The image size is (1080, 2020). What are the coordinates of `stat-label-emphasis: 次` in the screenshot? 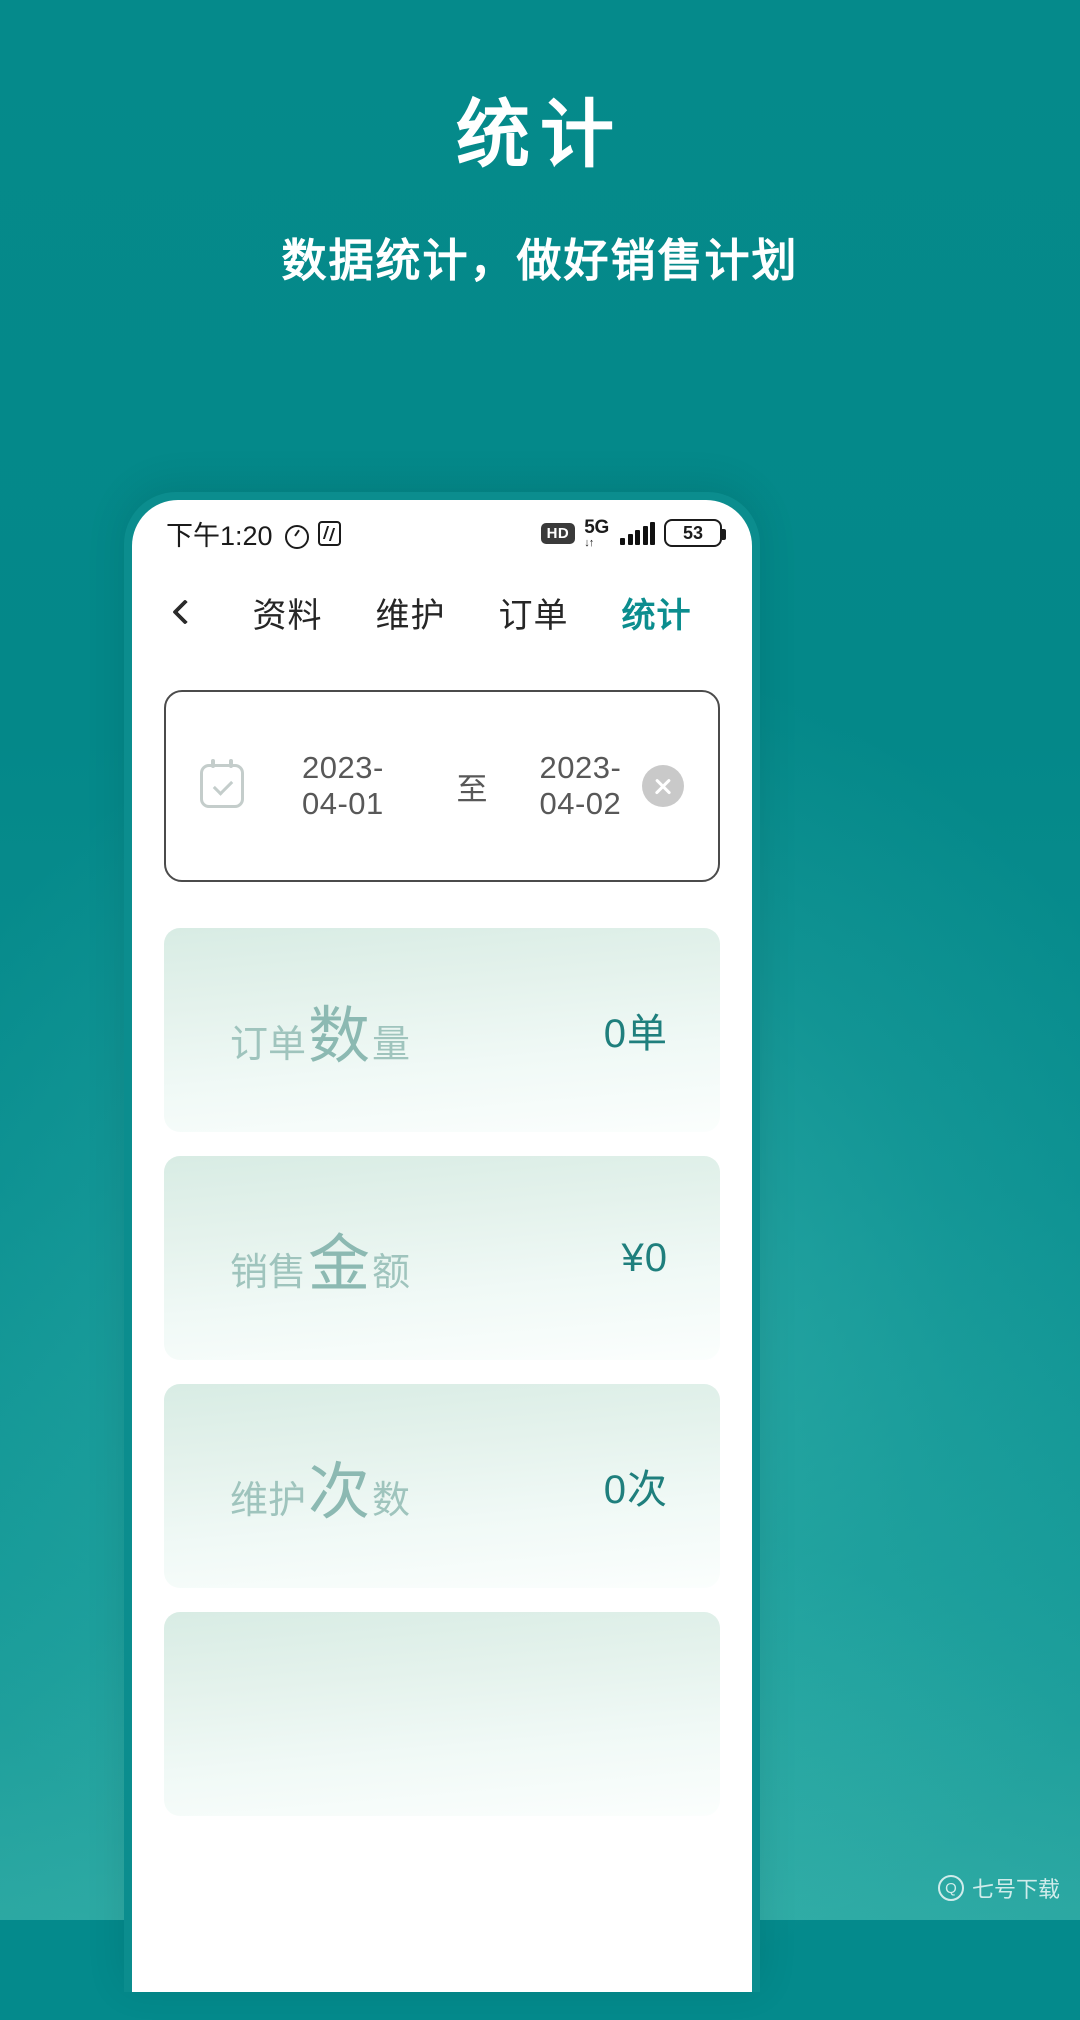 It's located at (339, 1492).